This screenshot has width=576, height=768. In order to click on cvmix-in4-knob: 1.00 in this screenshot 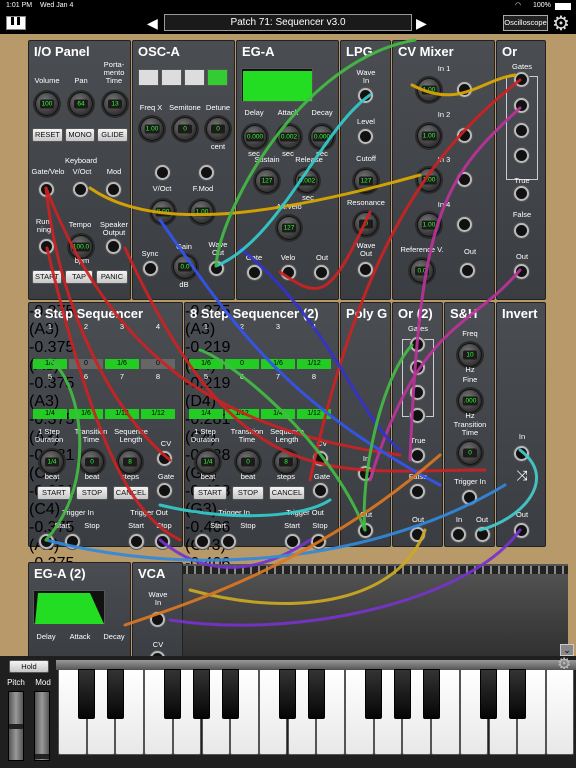, I will do `click(429, 225)`.